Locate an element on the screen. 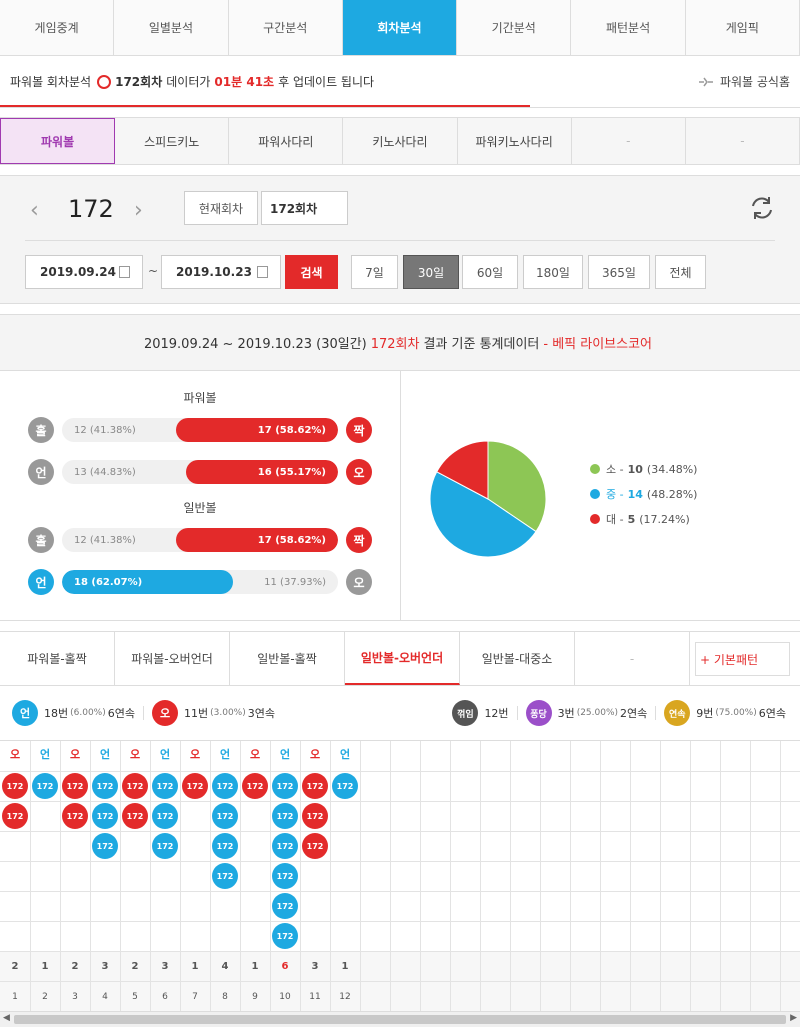 This screenshot has height=1027, width=800. column-index: 8 is located at coordinates (225, 997).